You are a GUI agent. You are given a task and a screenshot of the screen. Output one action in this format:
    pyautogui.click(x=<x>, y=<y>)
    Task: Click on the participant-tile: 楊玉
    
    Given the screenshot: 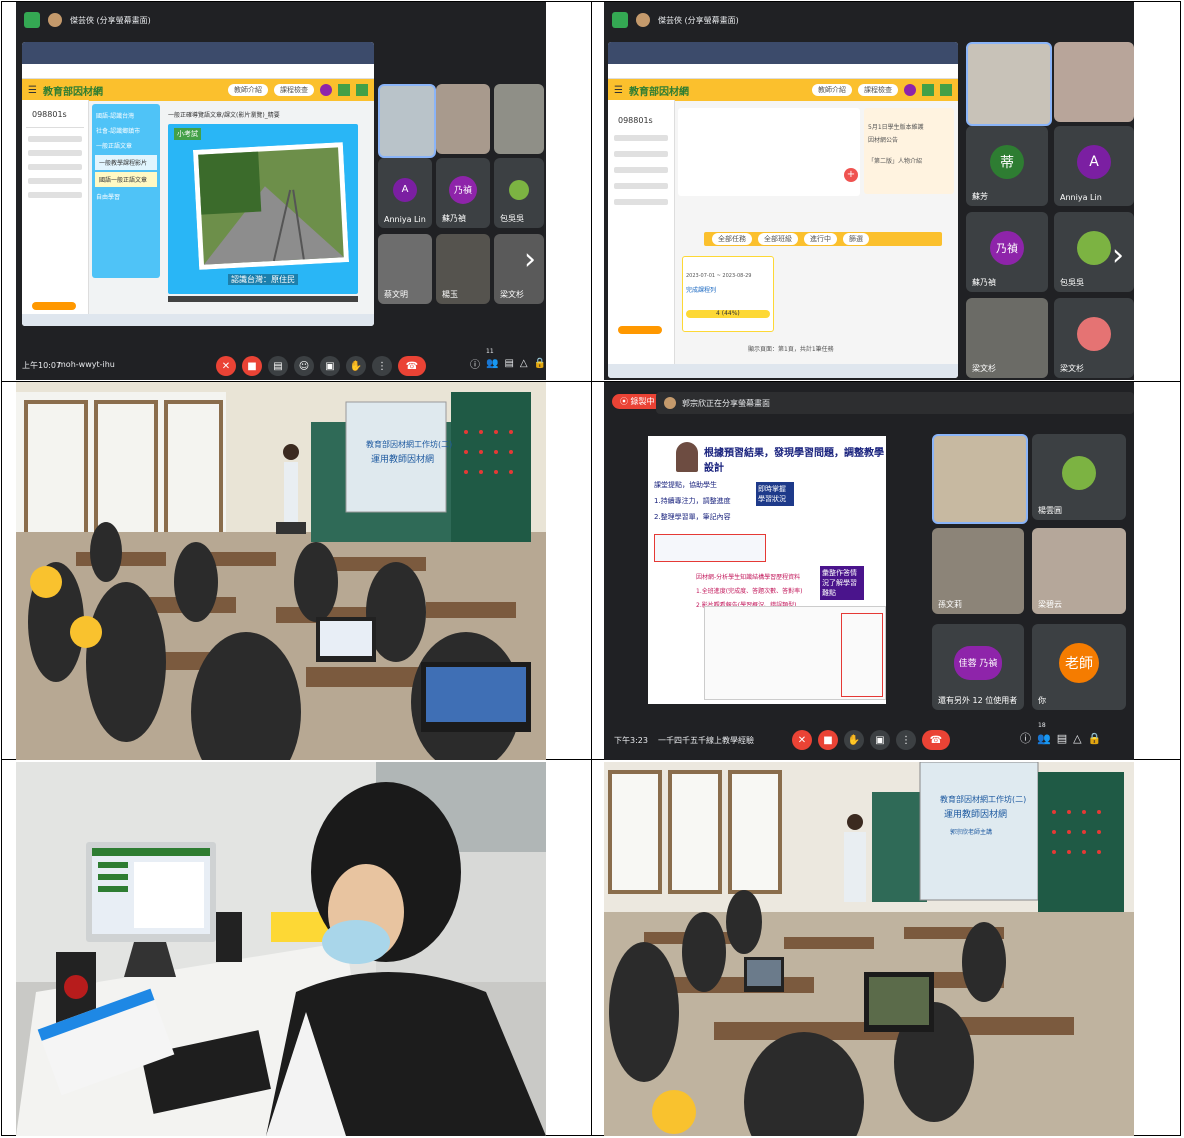 What is the action you would take?
    pyautogui.click(x=463, y=269)
    